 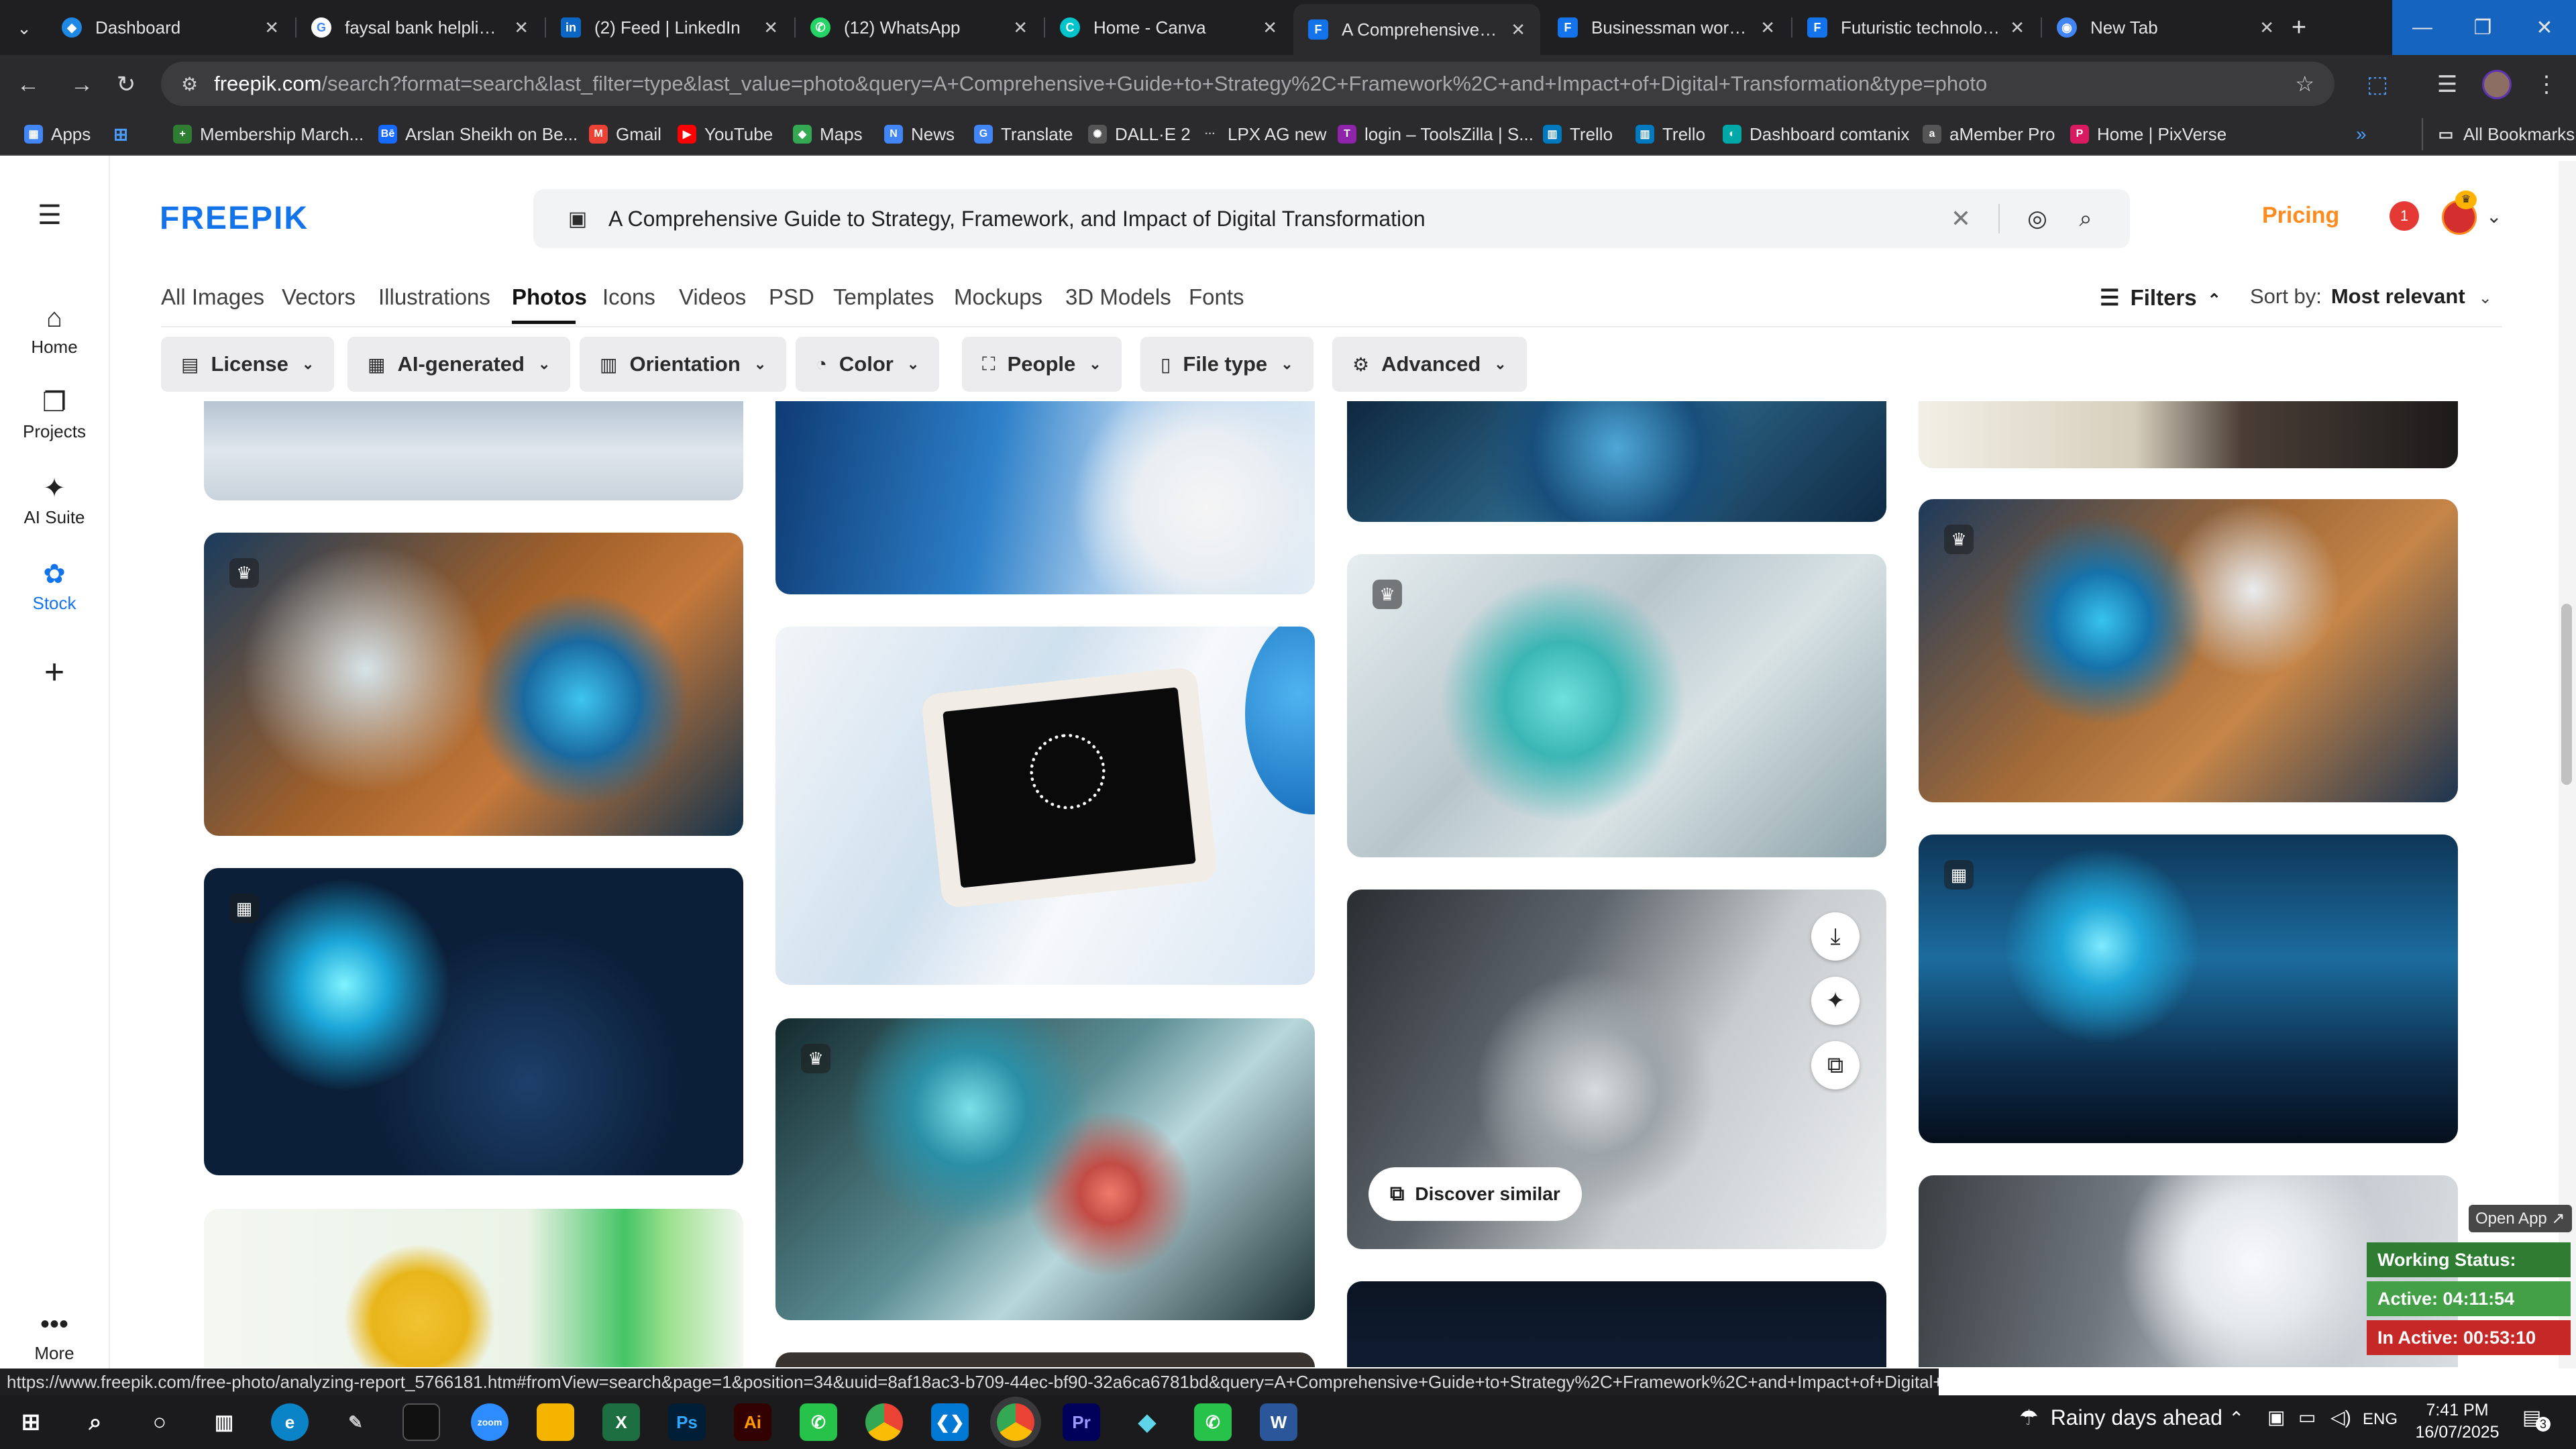 I want to click on new-tab-icon: +, so click(x=2299, y=27).